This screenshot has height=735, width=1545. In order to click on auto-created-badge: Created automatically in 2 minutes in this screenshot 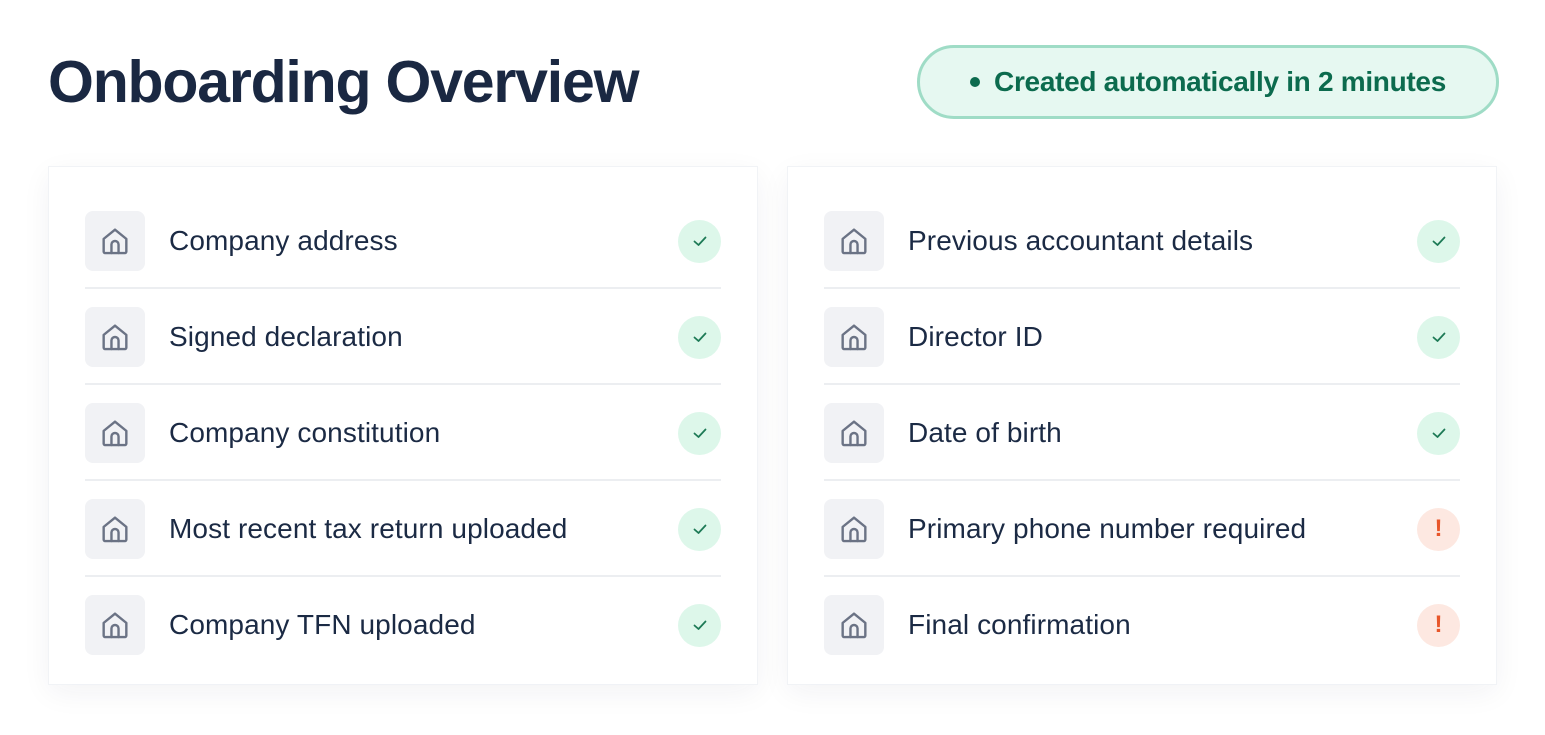, I will do `click(1208, 82)`.